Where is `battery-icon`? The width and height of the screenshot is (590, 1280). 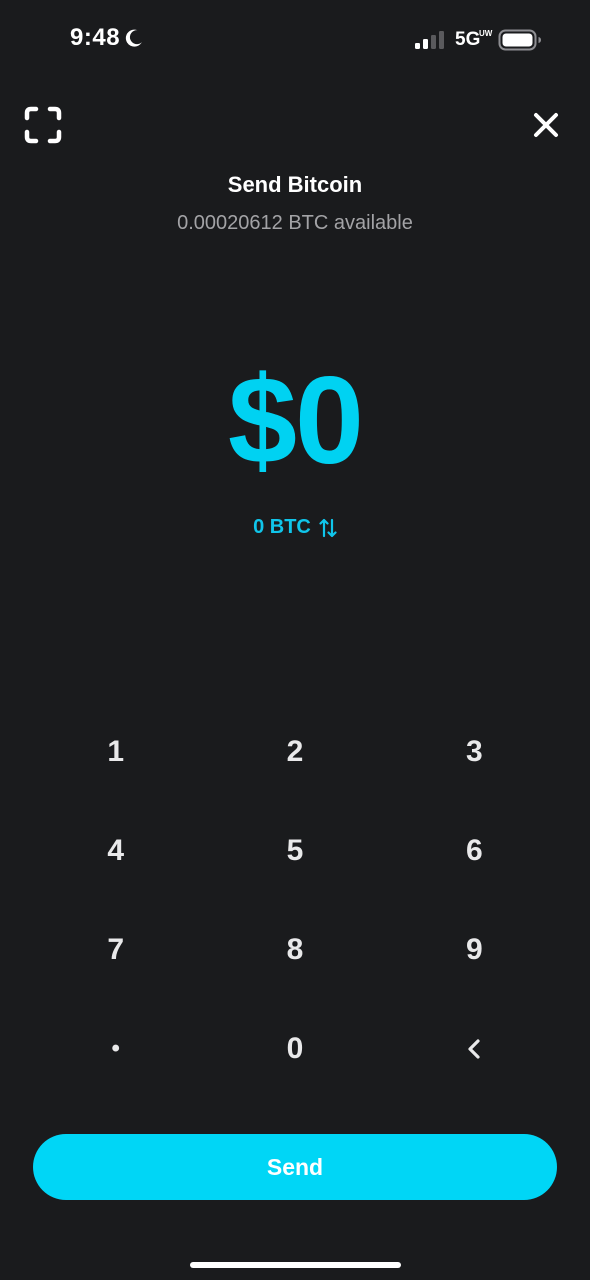 battery-icon is located at coordinates (519, 40).